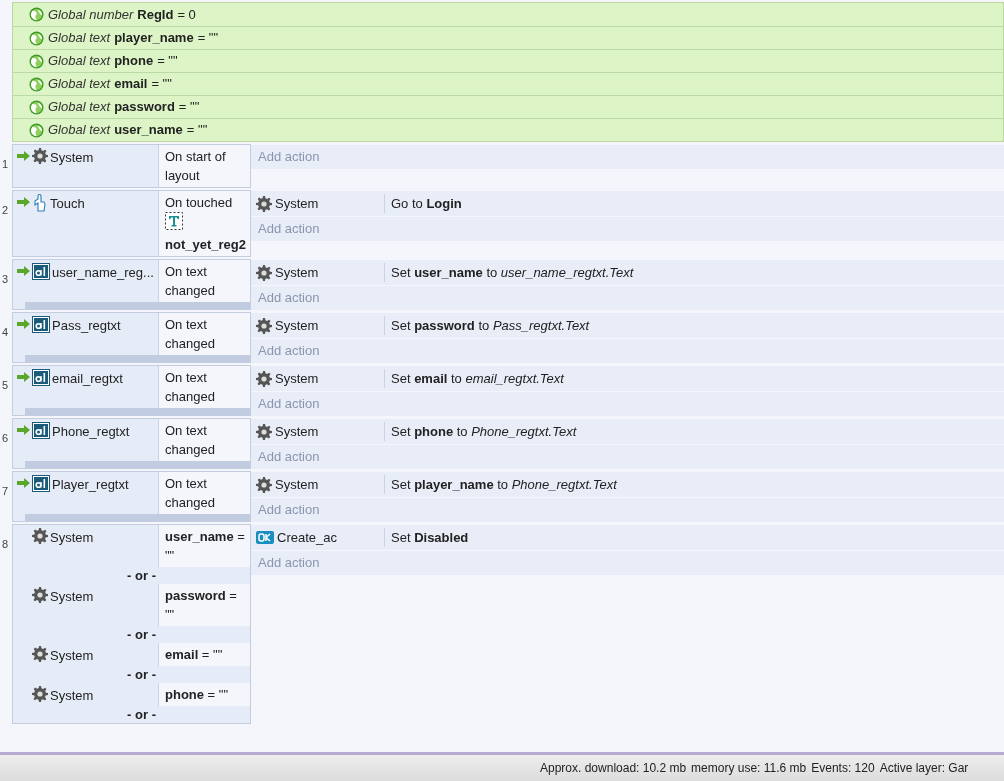  I want to click on action-row: System Set password to Pass_regtxt.Text, so click(627, 325).